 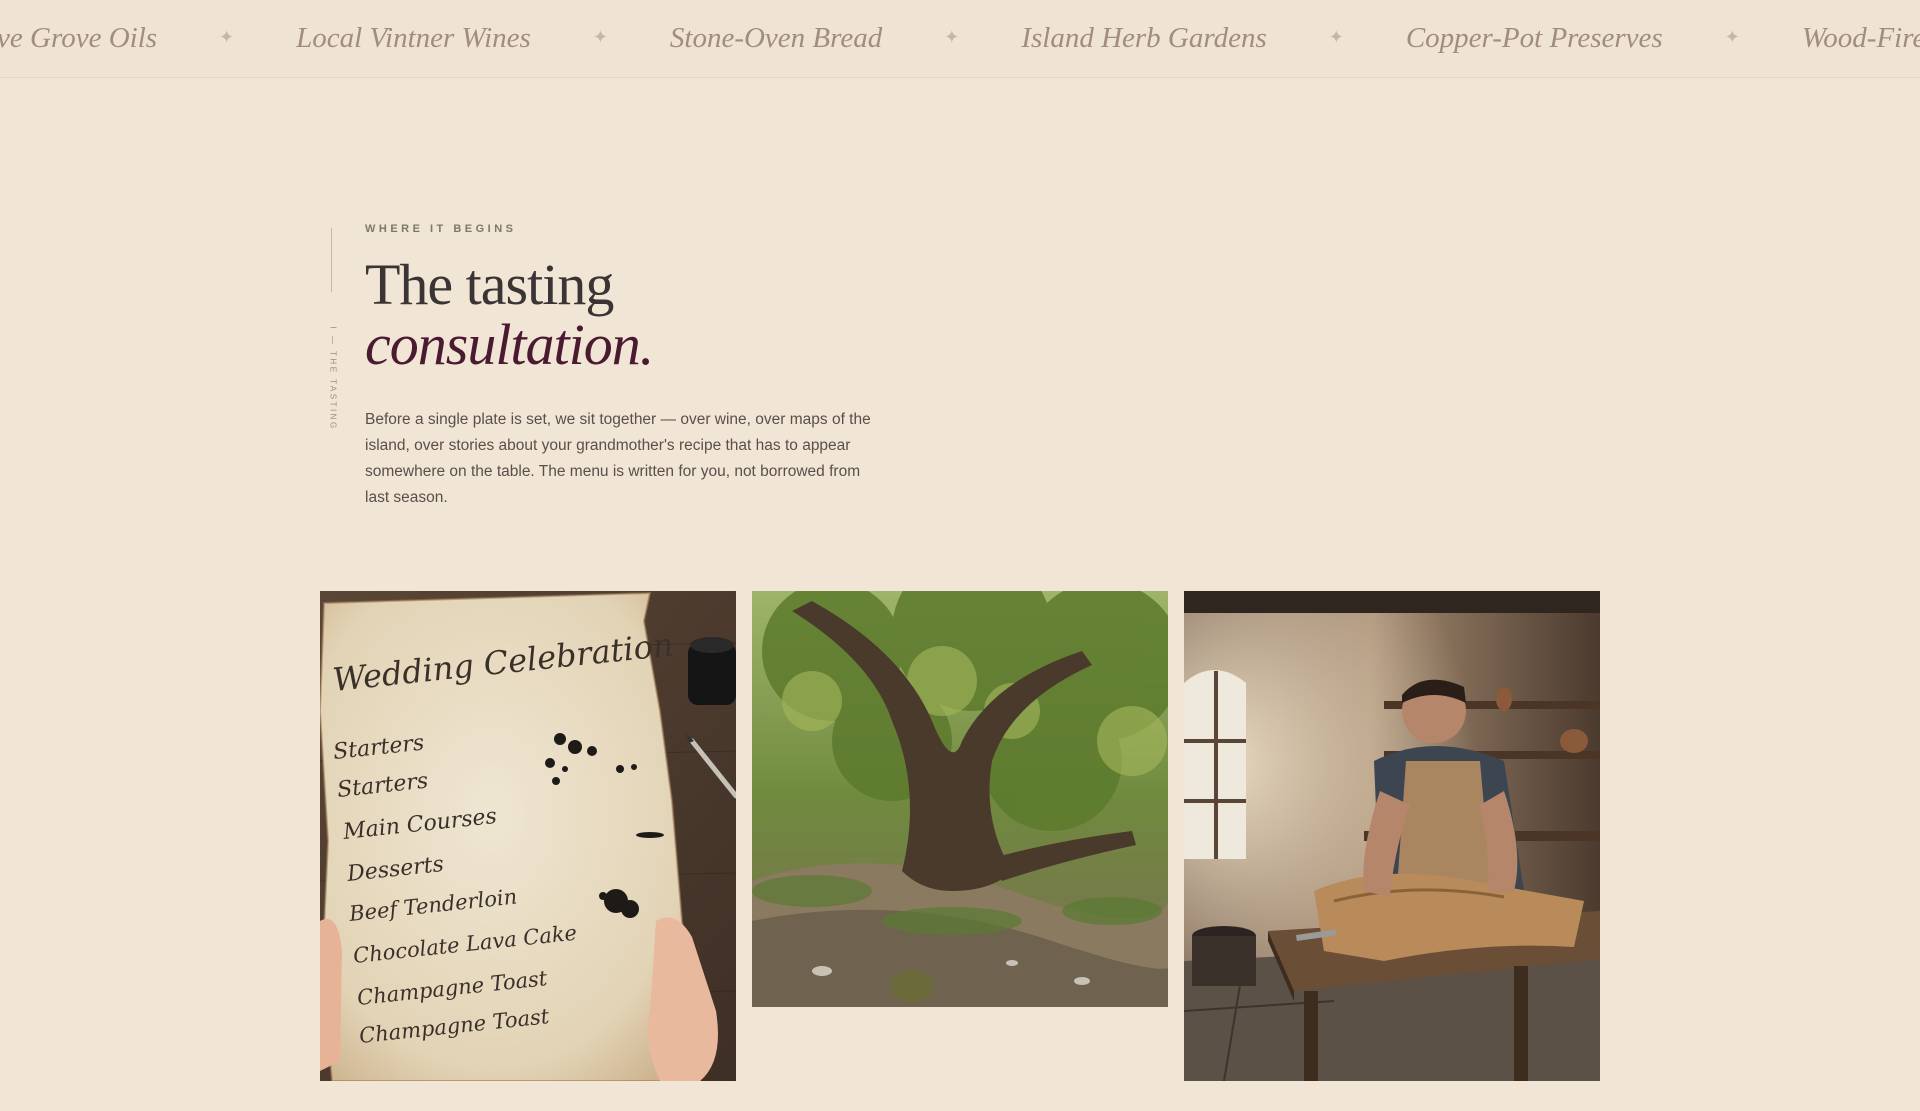 What do you see at coordinates (79, 38) in the screenshot?
I see `ticker-item: Olive Grove Oils` at bounding box center [79, 38].